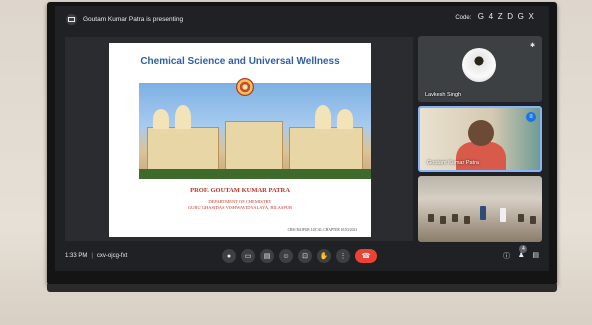 This screenshot has height=325, width=592. What do you see at coordinates (463, 18) in the screenshot?
I see `code-label: Code:` at bounding box center [463, 18].